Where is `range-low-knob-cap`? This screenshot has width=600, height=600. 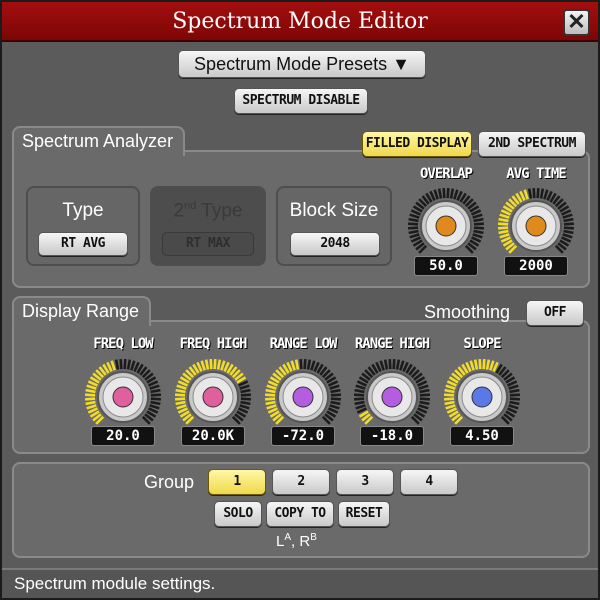
range-low-knob-cap is located at coordinates (303, 397).